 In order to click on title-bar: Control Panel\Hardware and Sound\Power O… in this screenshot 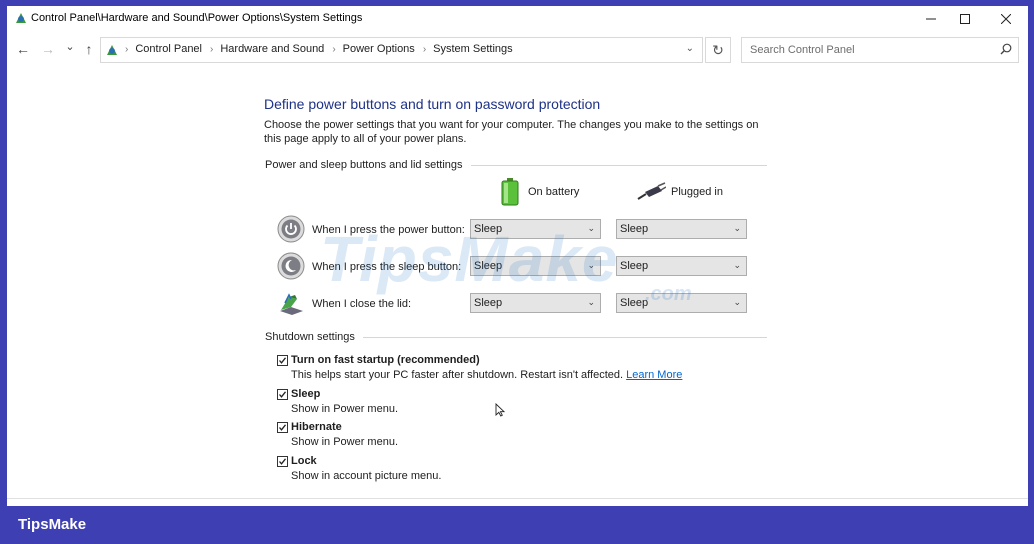, I will do `click(517, 19)`.